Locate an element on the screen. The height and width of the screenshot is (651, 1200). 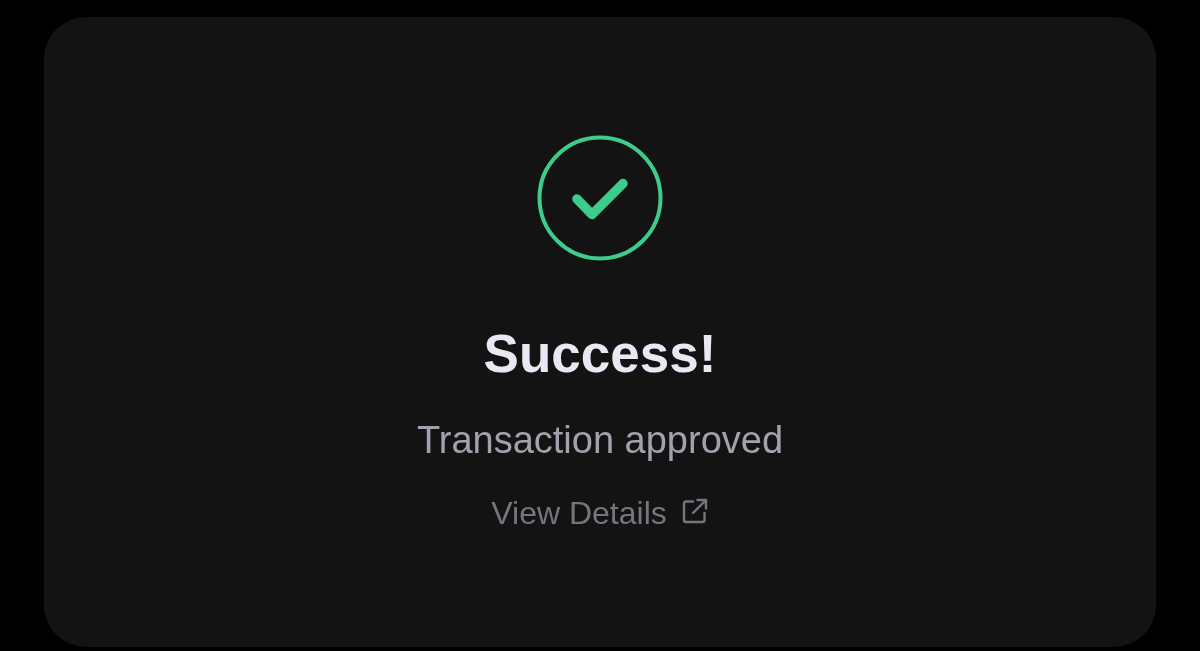
view-details-link: View Details is located at coordinates (600, 513).